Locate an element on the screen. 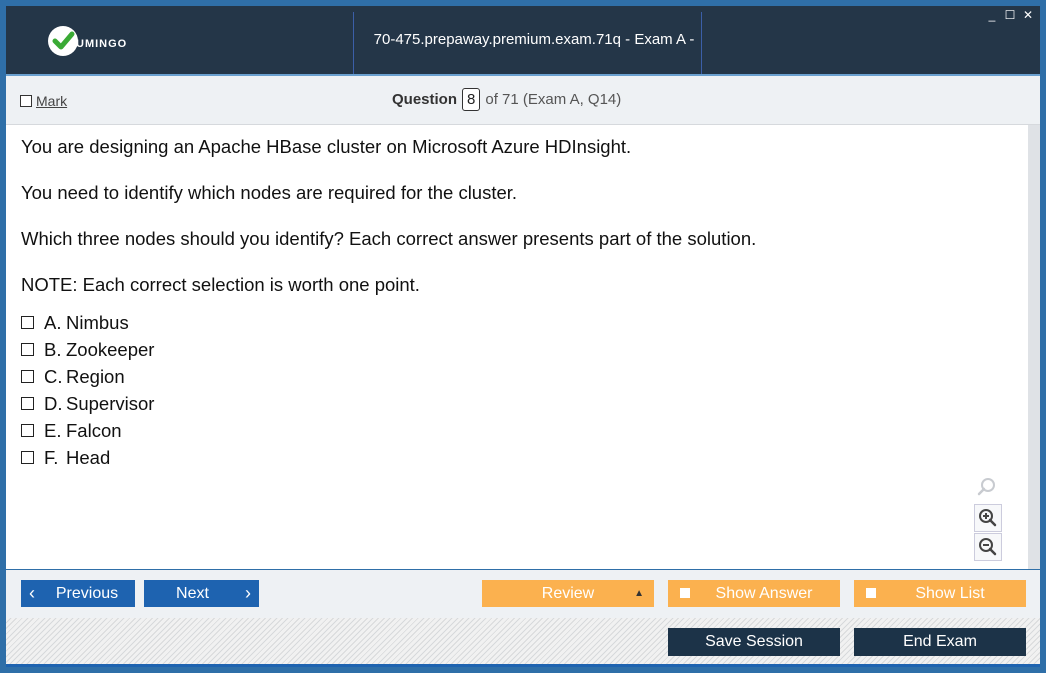 The height and width of the screenshot is (673, 1046). answer-option-d: D. Supervisor is located at coordinates (87, 404).